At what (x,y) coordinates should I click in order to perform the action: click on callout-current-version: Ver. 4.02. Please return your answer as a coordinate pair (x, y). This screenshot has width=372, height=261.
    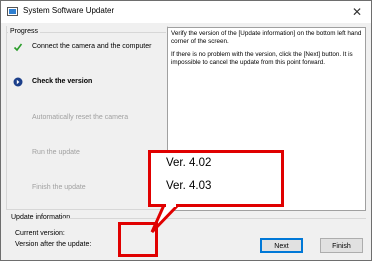
    Looking at the image, I should click on (189, 163).